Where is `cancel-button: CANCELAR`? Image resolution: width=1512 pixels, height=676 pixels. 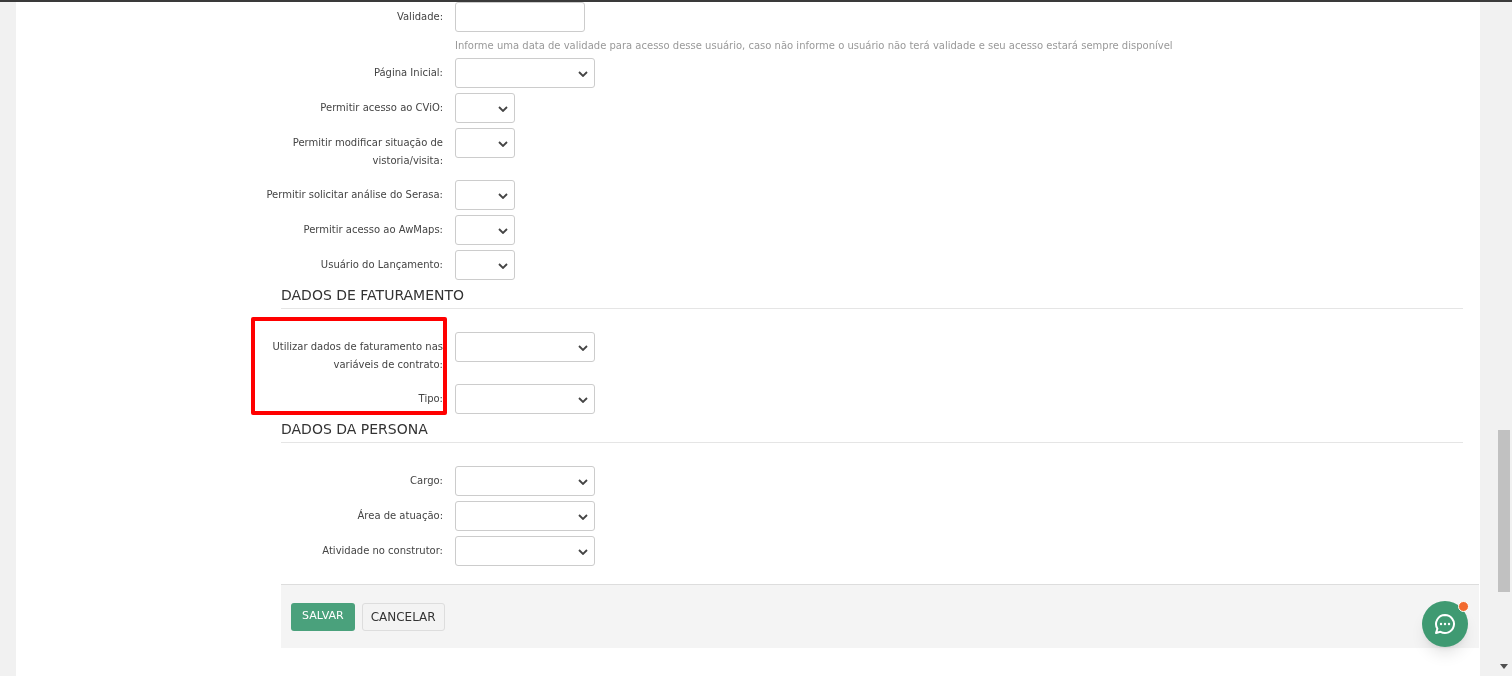 cancel-button: CANCELAR is located at coordinates (403, 616).